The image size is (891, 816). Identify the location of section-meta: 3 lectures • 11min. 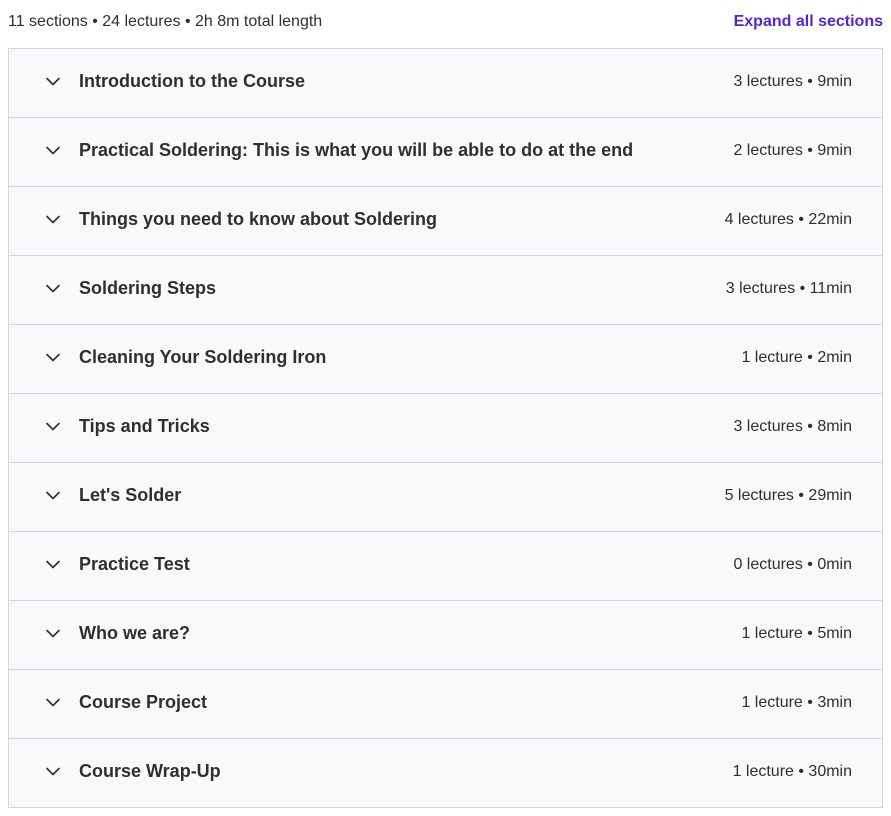
(788, 288).